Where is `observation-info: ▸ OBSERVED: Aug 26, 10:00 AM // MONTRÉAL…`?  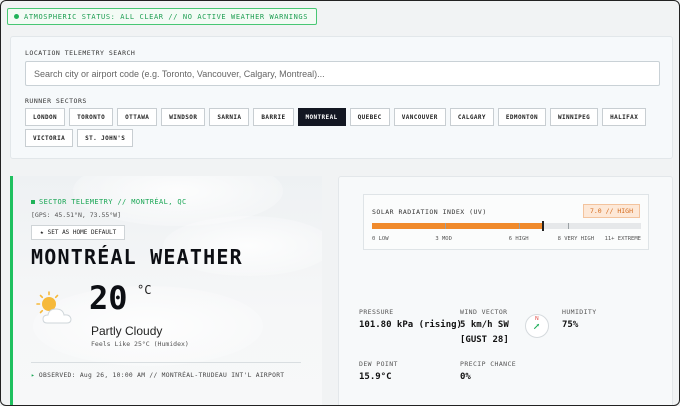
observation-info: ▸ OBSERVED: Aug 26, 10:00 AM // MONTRÉAL… is located at coordinates (157, 375).